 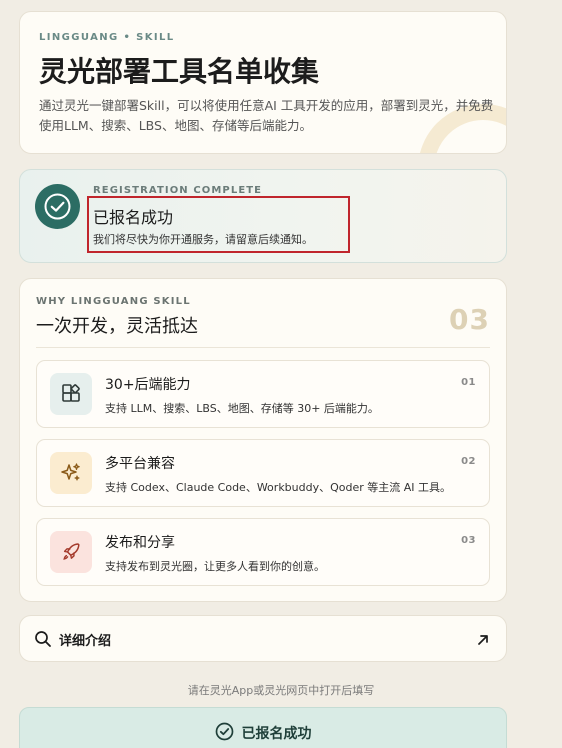 I want to click on detail-label: 详细介绍, so click(x=85, y=641).